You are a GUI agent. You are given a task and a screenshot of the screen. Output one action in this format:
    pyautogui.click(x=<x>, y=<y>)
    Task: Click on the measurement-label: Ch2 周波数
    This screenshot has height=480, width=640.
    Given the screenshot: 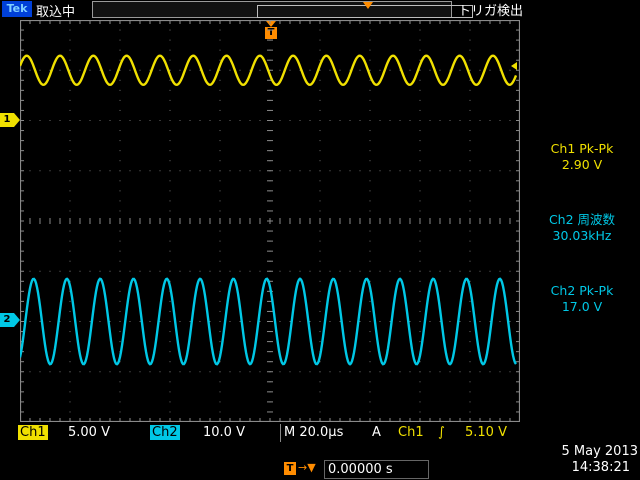 What is the action you would take?
    pyautogui.click(x=582, y=219)
    